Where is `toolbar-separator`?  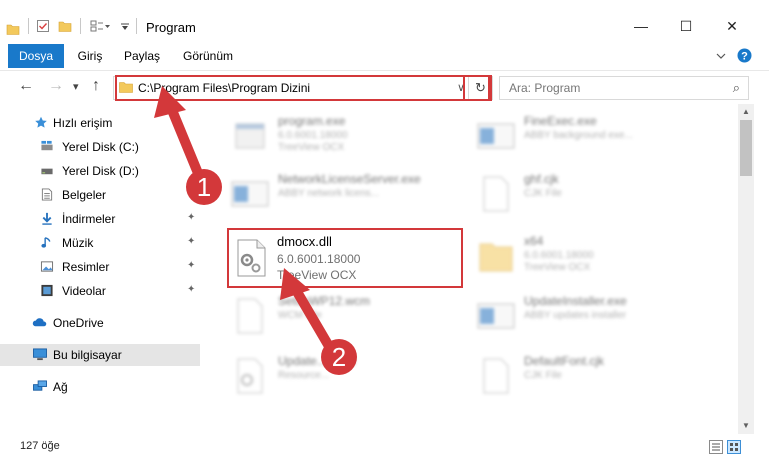 toolbar-separator is located at coordinates (28, 26).